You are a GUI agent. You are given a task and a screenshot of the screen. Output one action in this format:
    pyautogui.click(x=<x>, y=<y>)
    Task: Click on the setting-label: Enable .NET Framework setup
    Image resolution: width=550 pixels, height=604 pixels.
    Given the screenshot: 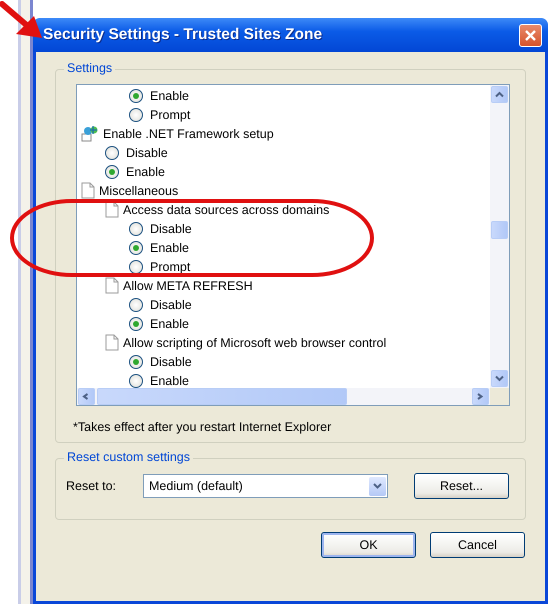 What is the action you would take?
    pyautogui.click(x=188, y=133)
    